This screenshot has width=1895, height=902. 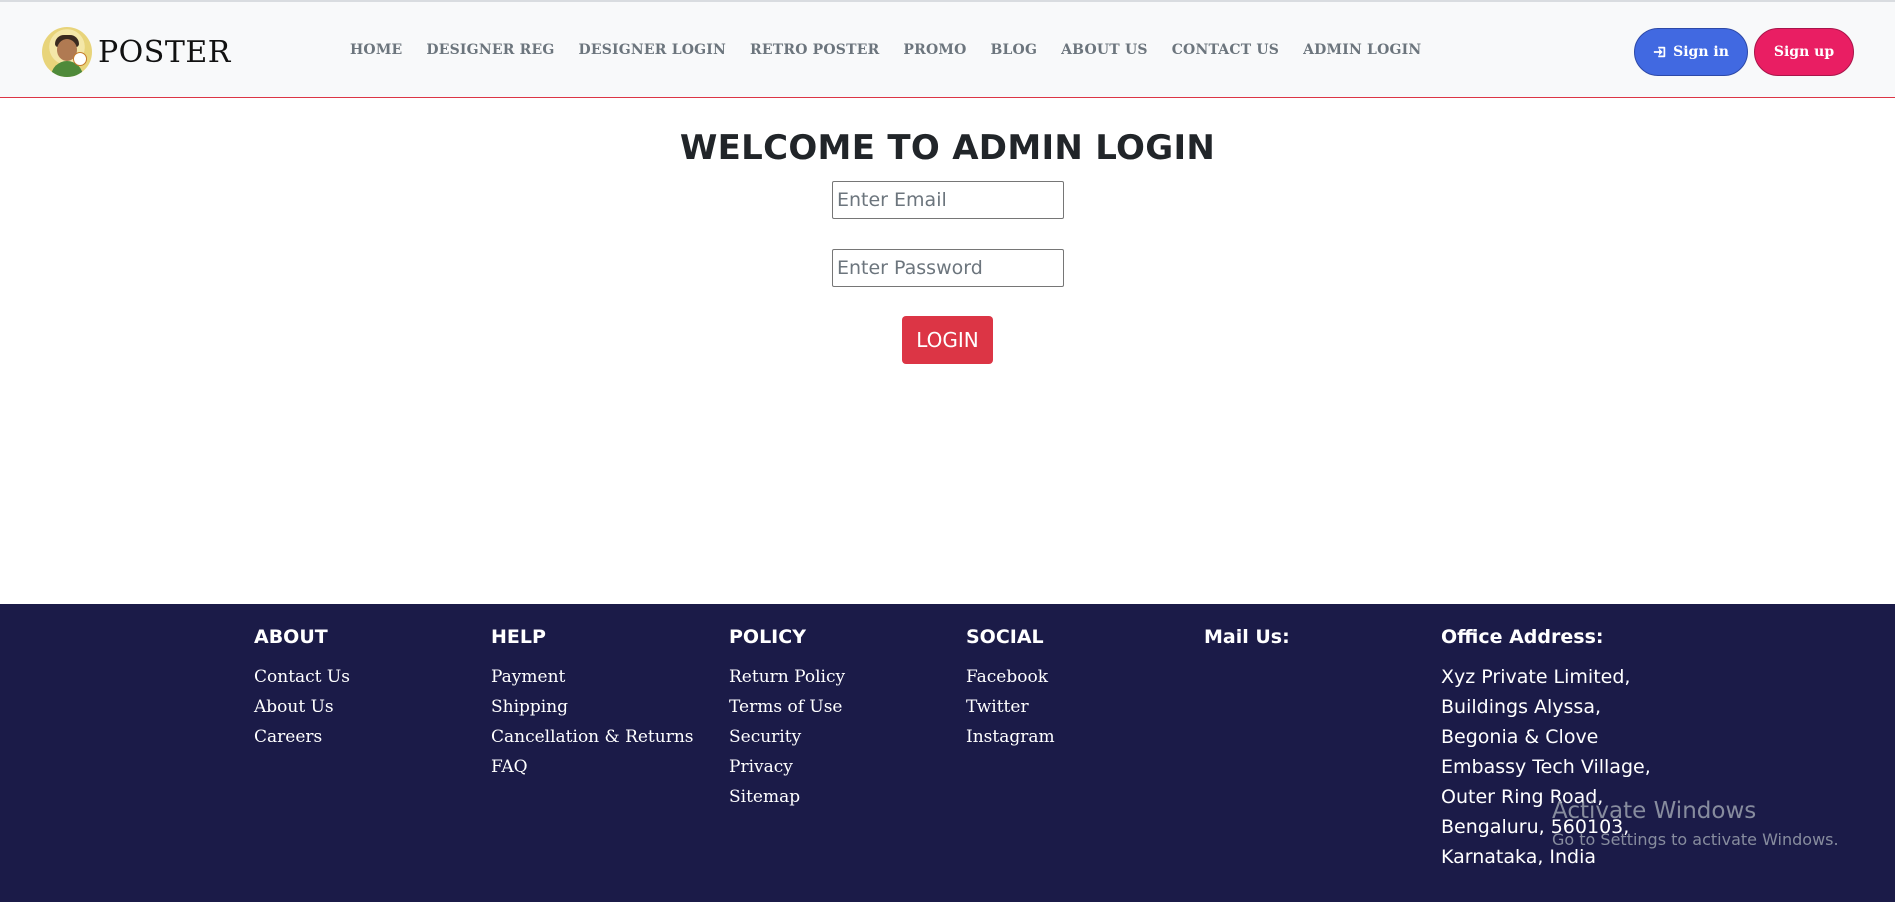 I want to click on brand: POSTER, so click(x=136, y=52).